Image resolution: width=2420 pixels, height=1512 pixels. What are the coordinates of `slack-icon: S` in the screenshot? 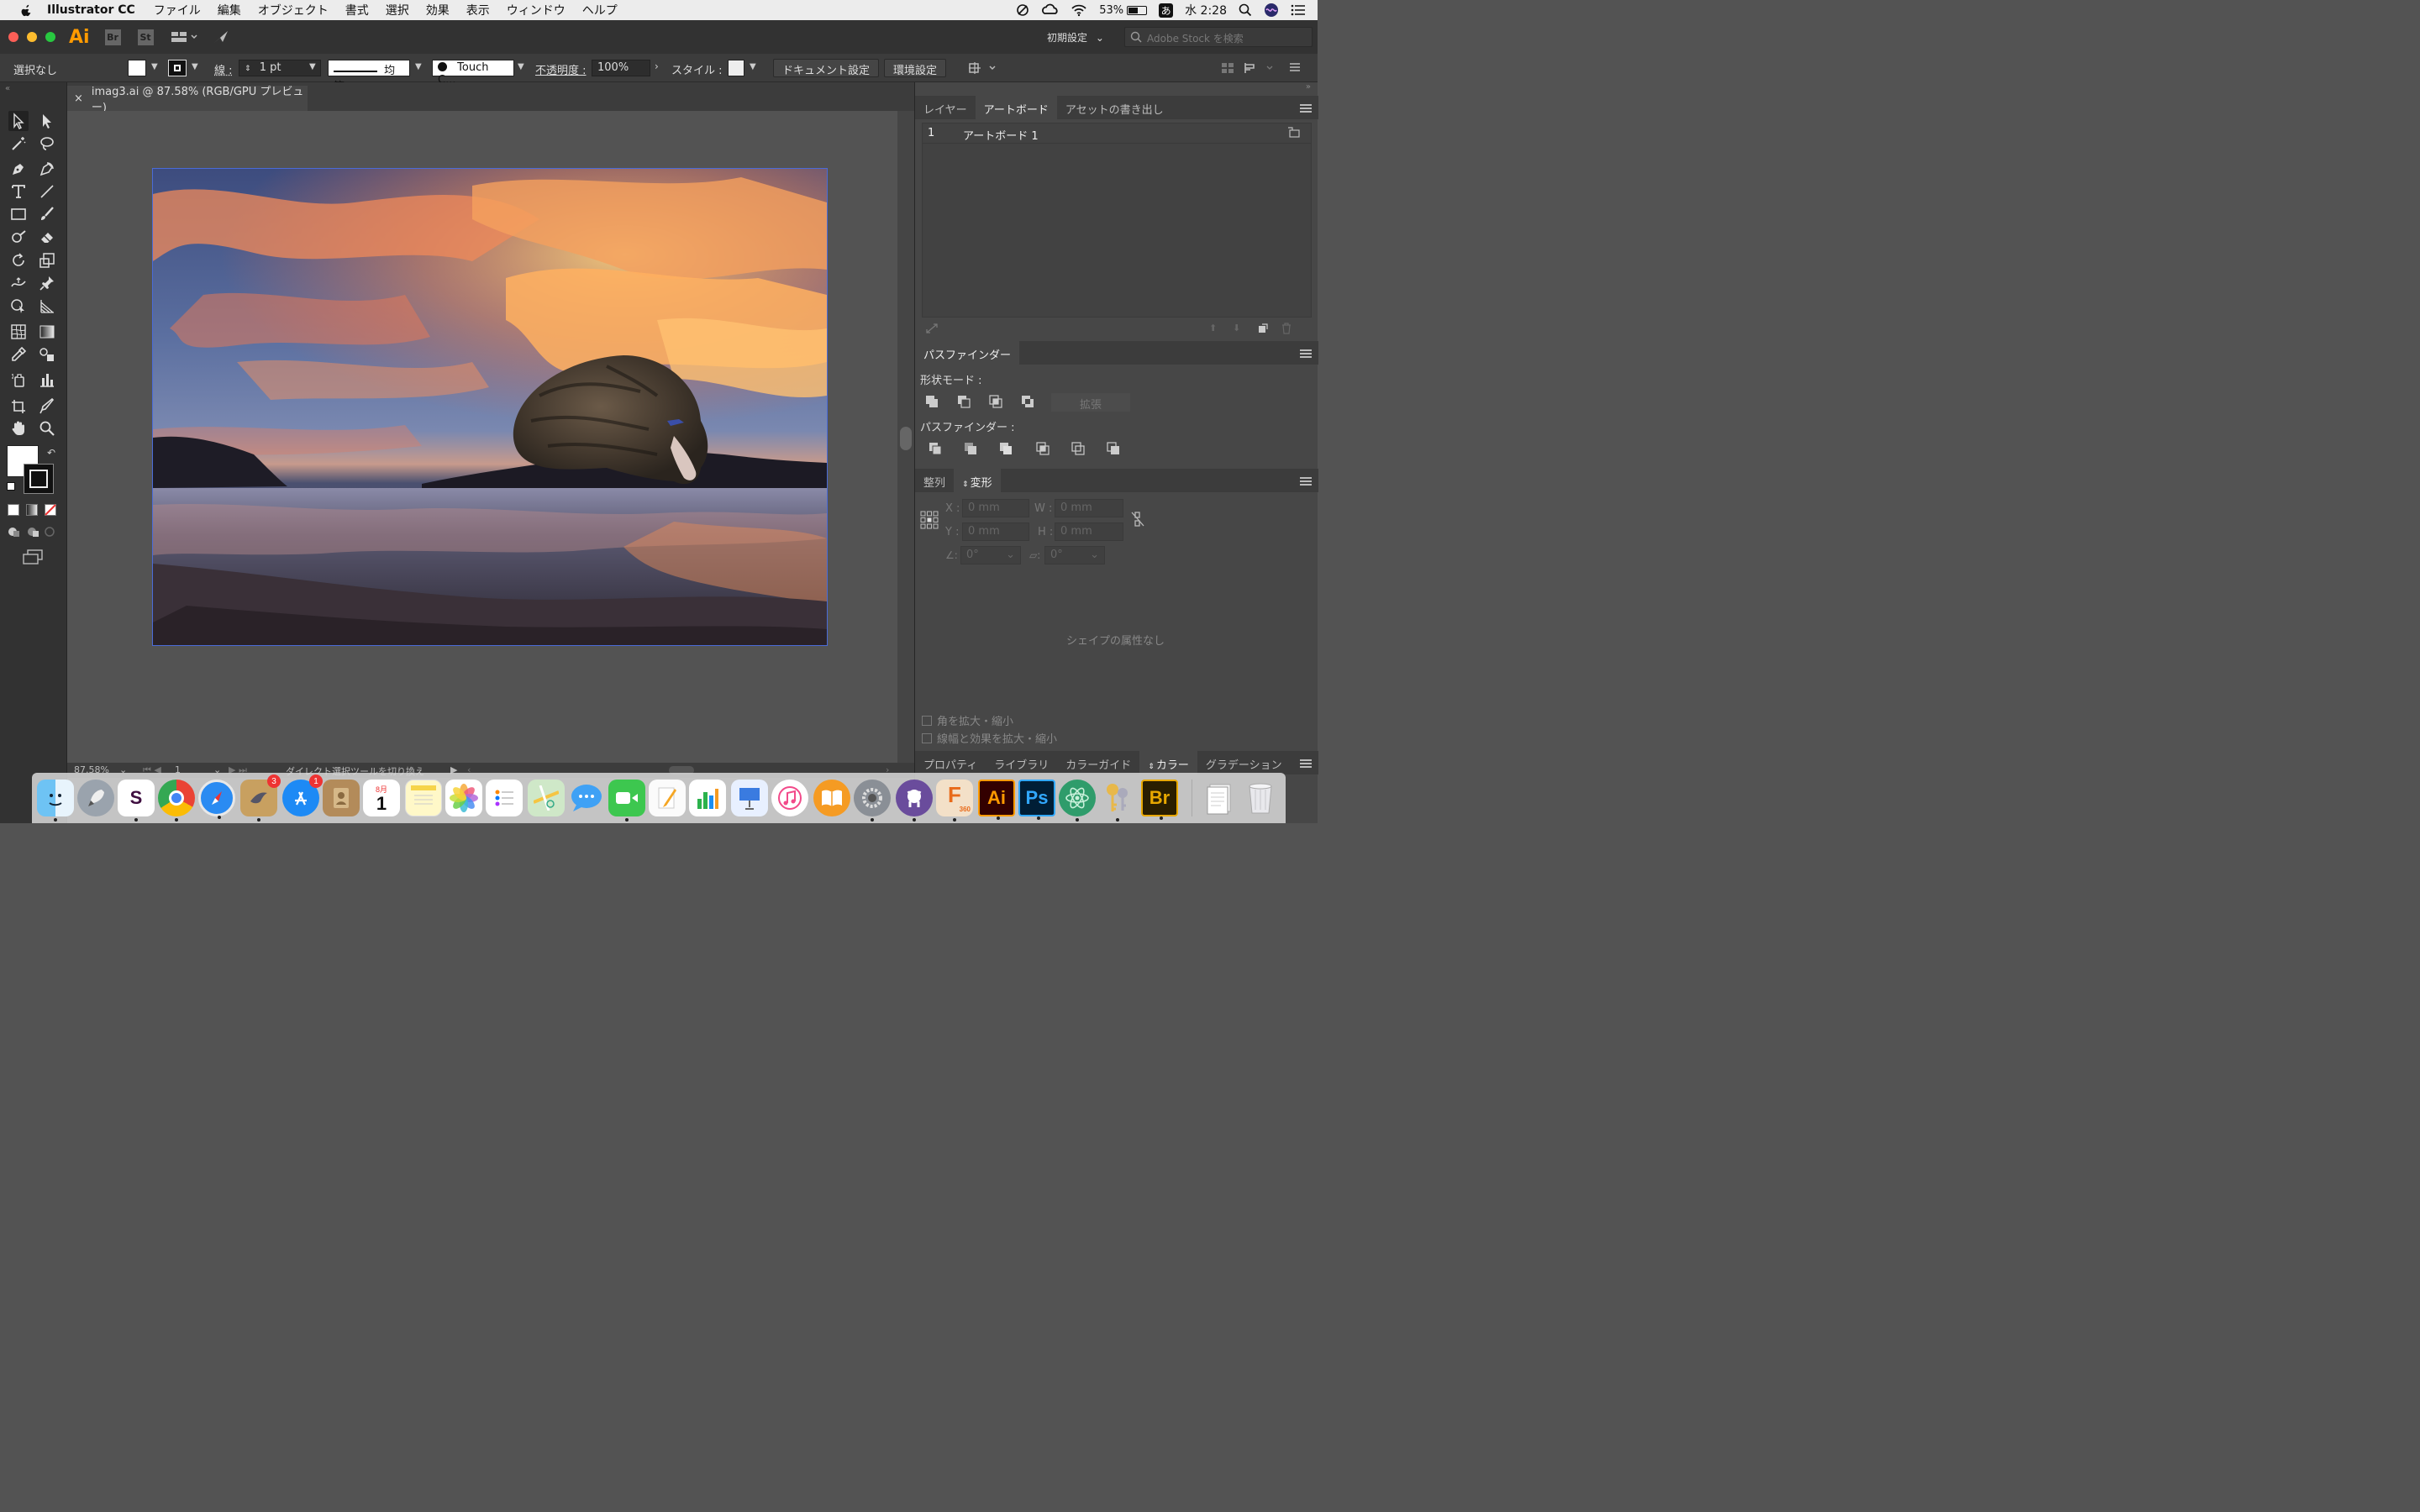 It's located at (136, 801).